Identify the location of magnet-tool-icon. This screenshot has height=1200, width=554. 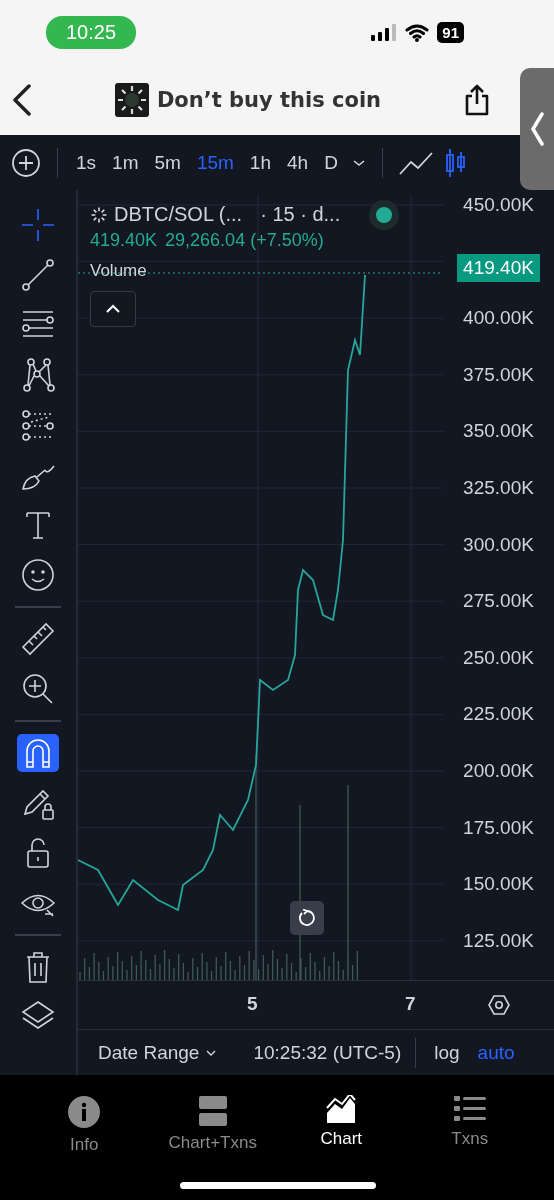
(38, 753).